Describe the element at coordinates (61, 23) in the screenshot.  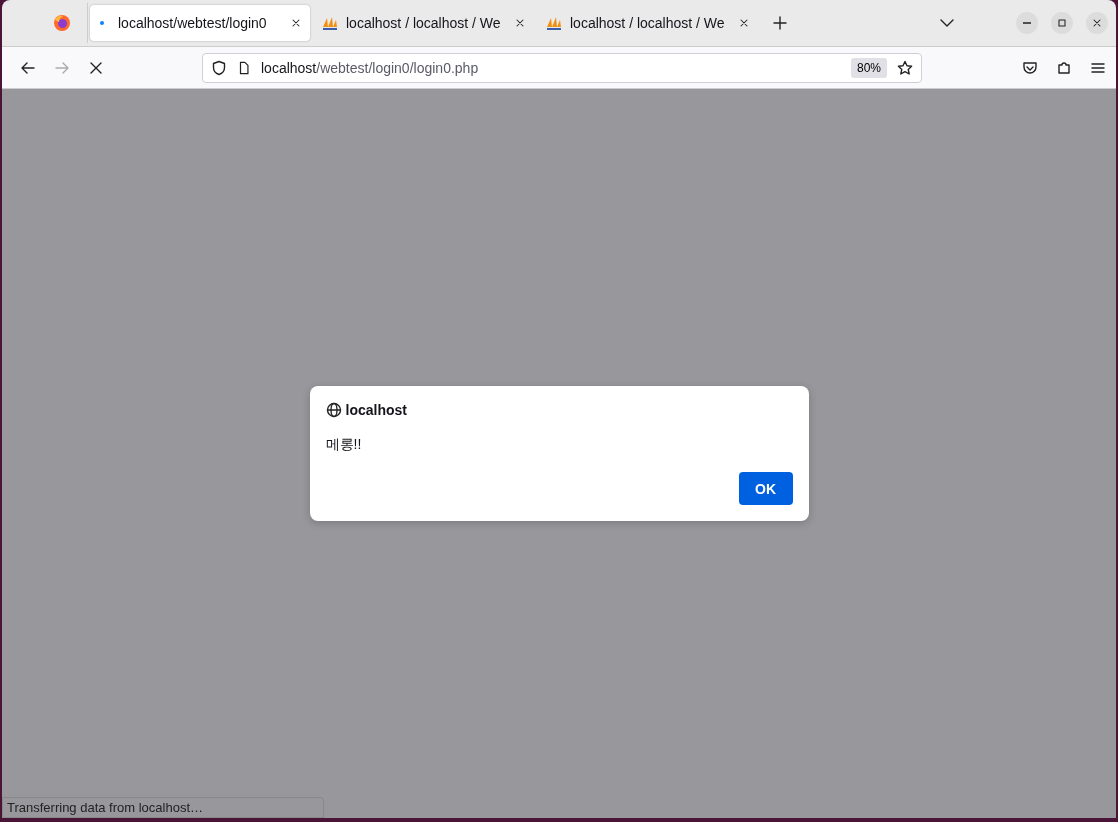
I see `browser-logo-icon` at that location.